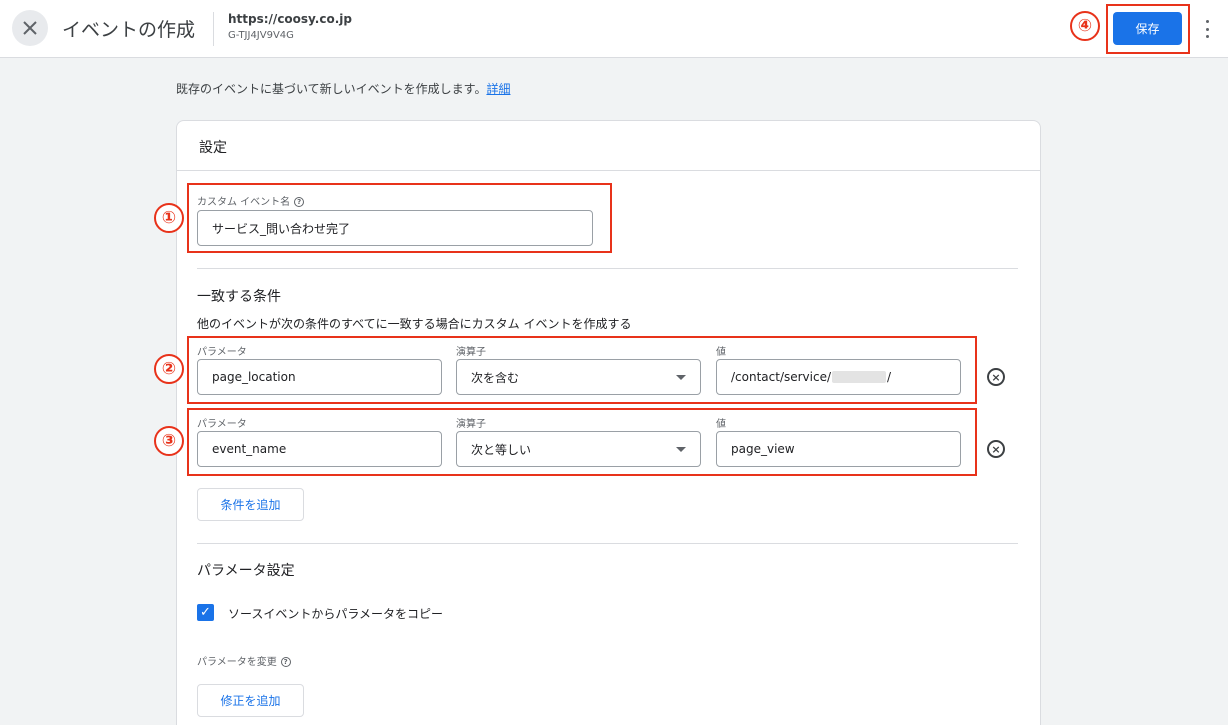 This screenshot has width=1228, height=725. What do you see at coordinates (261, 35) in the screenshot?
I see `measurement-id: G-TJJ4JV9V4G` at bounding box center [261, 35].